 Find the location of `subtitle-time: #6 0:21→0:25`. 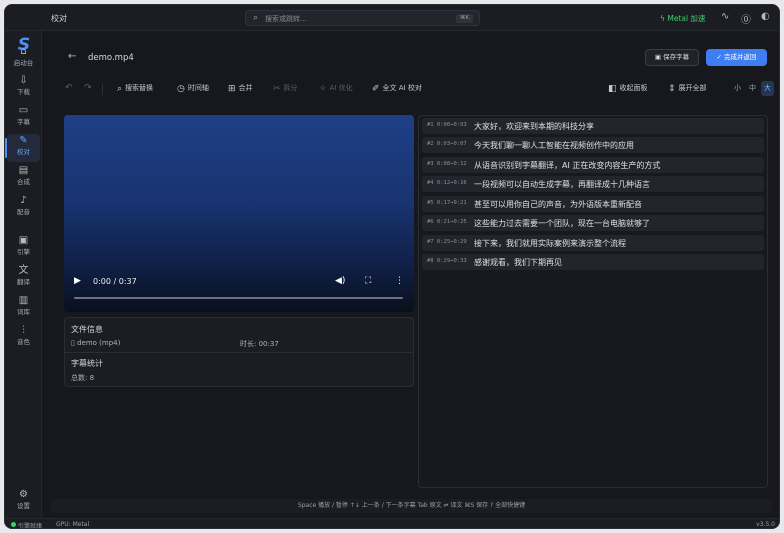

subtitle-time: #6 0:21→0:25 is located at coordinates (447, 222).